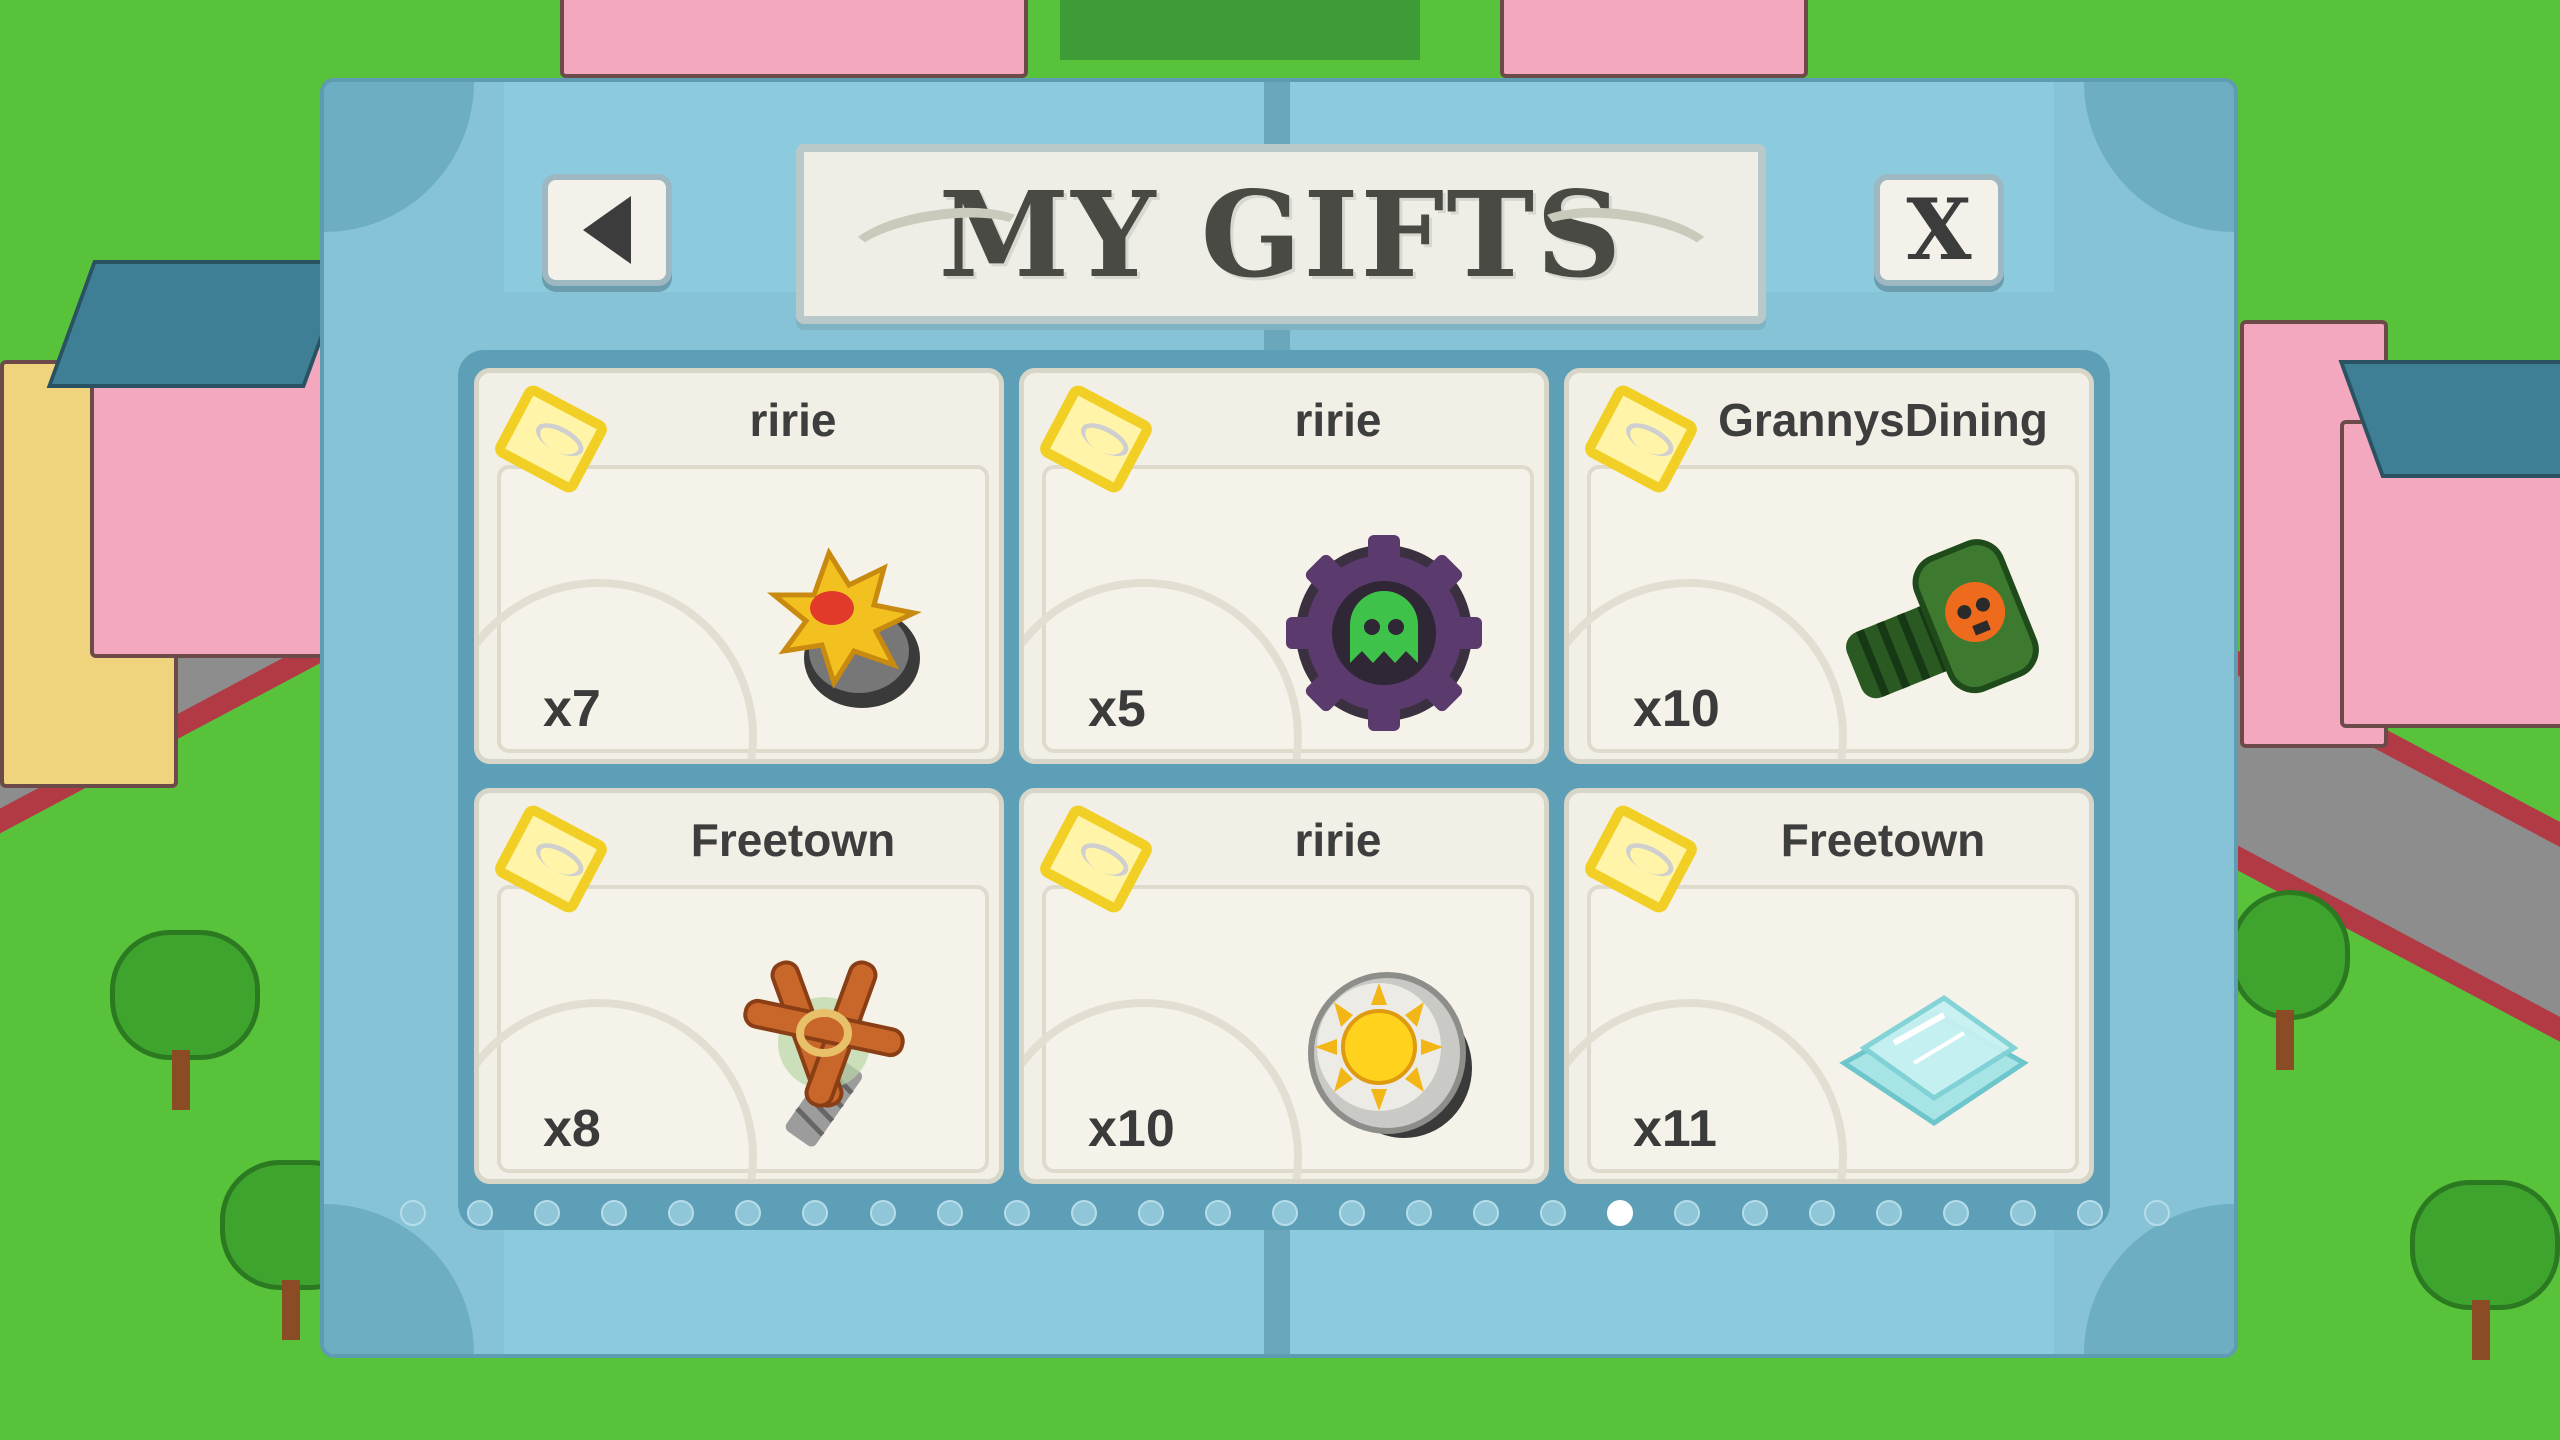 This screenshot has width=2560, height=1440. I want to click on back-arrow-icon, so click(607, 230).